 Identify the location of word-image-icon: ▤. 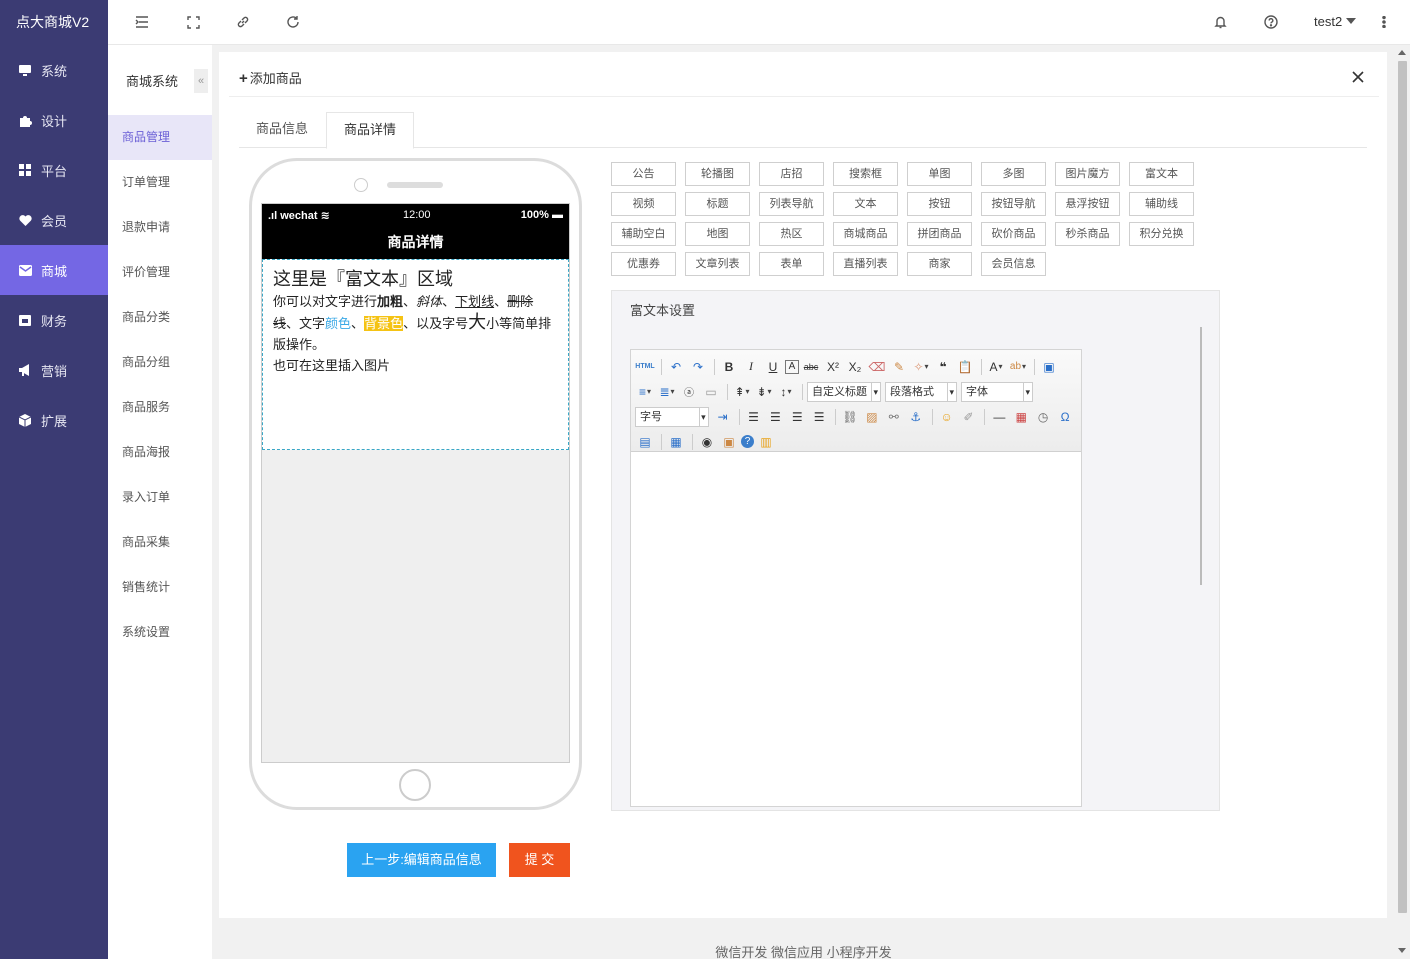
(645, 442).